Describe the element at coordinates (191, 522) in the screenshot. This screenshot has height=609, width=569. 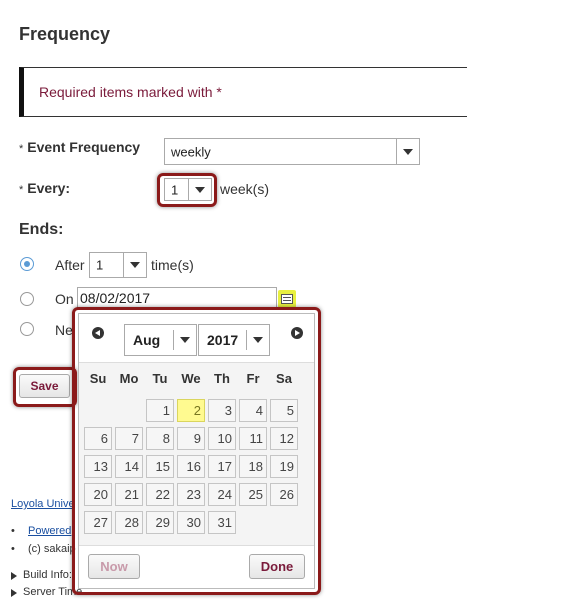
I see `calendar-day: 30` at that location.